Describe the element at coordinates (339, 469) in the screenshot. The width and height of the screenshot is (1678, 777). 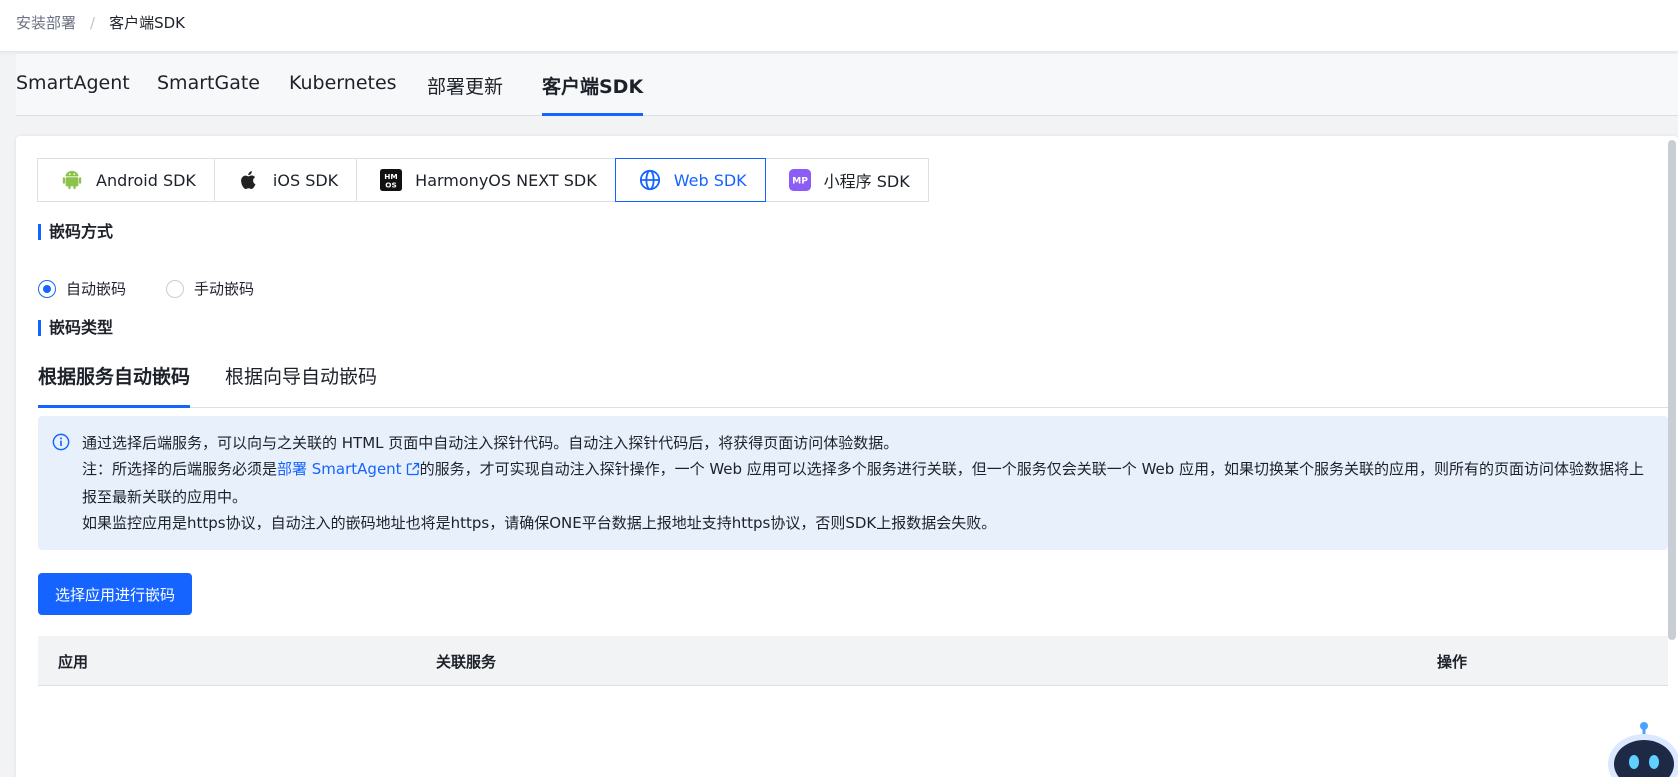
I see `link-text: 部署 SmartAgent` at that location.